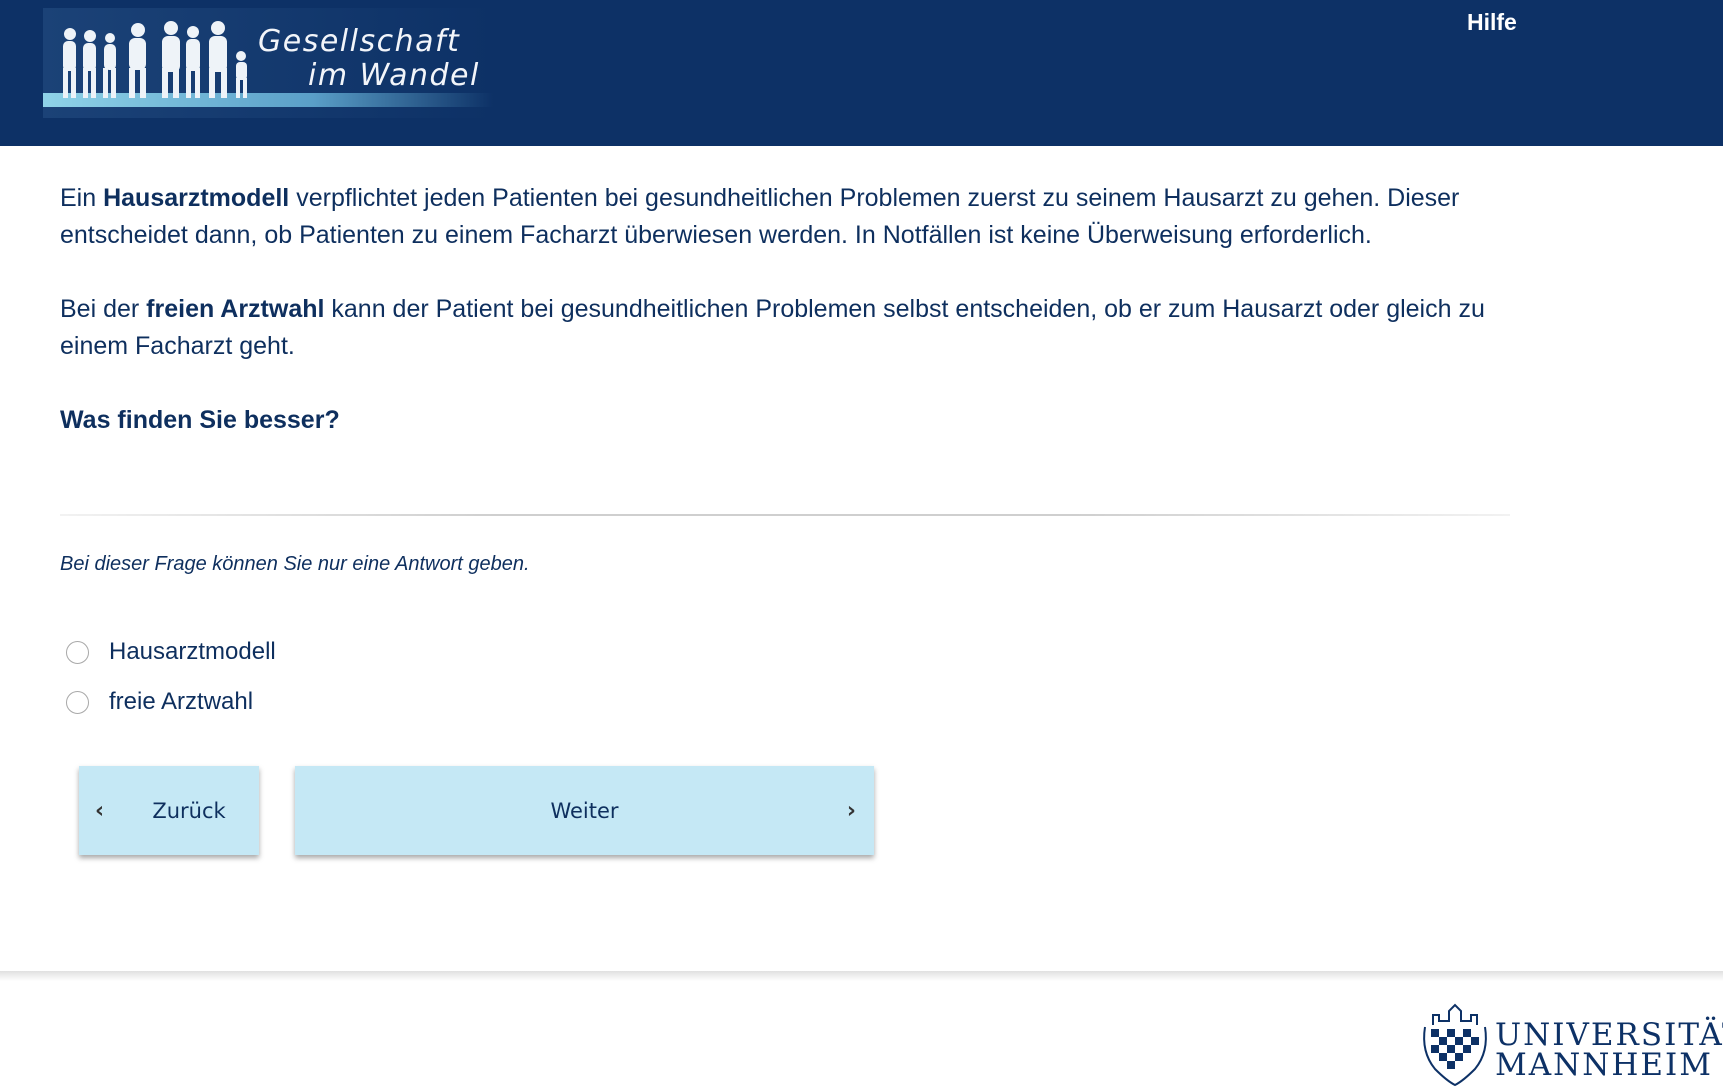  Describe the element at coordinates (861, 976) in the screenshot. I see `footer-separator` at that location.